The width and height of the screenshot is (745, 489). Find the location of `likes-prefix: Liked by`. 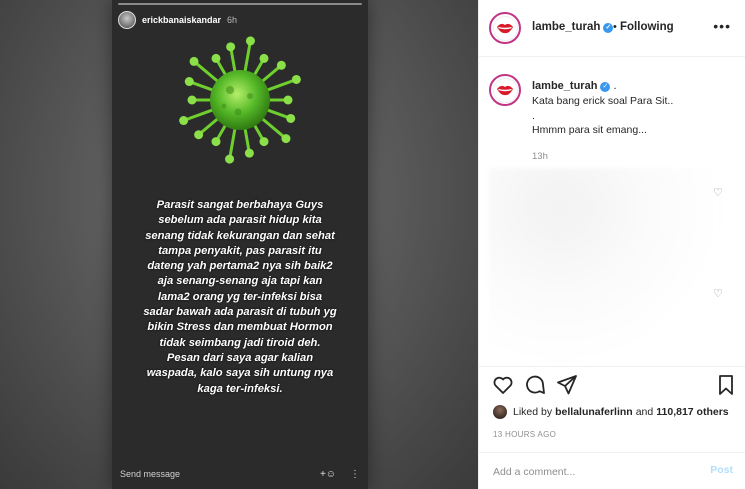

likes-prefix: Liked by is located at coordinates (533, 412).